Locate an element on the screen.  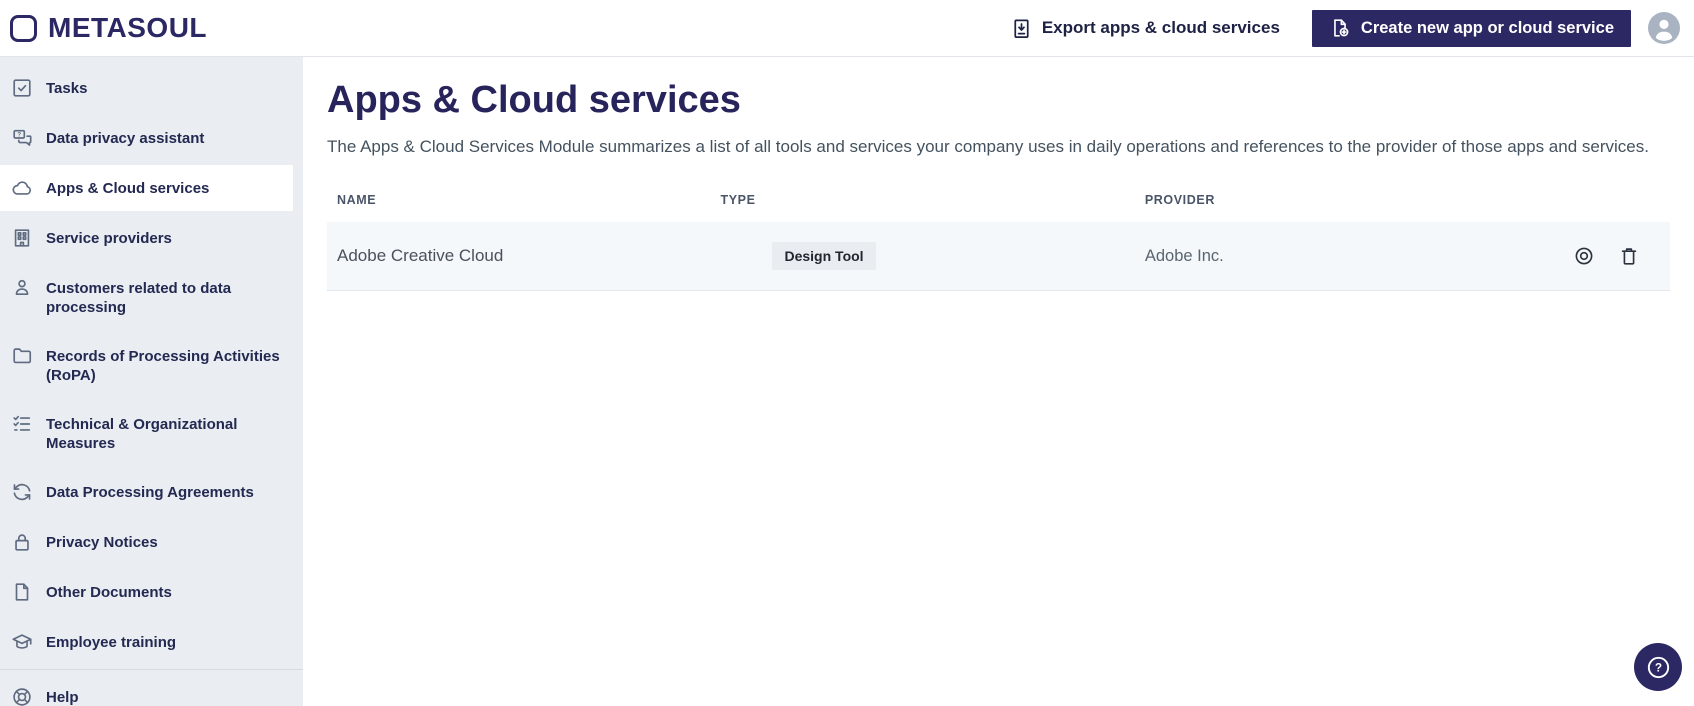
brand-logo: METASOUL is located at coordinates (108, 28).